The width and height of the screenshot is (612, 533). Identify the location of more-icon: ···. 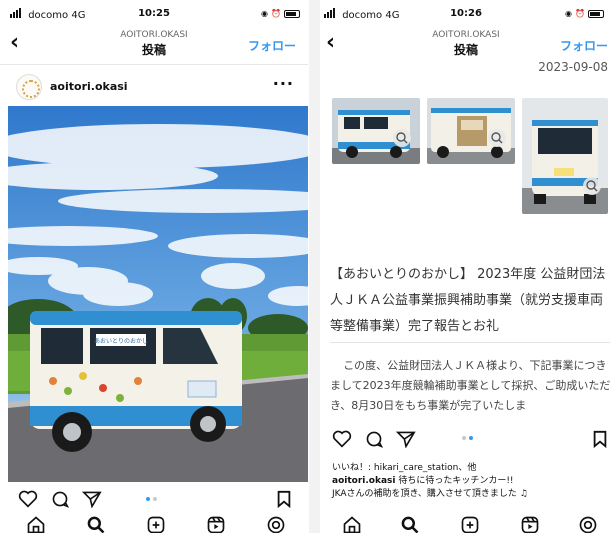
(283, 83).